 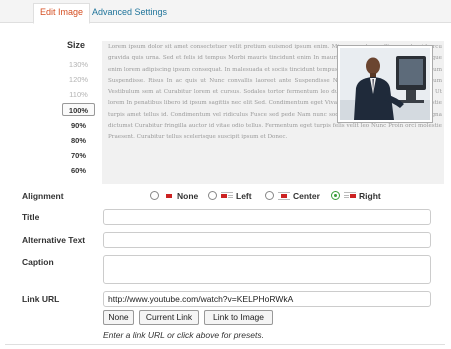 I want to click on align-left-icon, so click(x=227, y=196).